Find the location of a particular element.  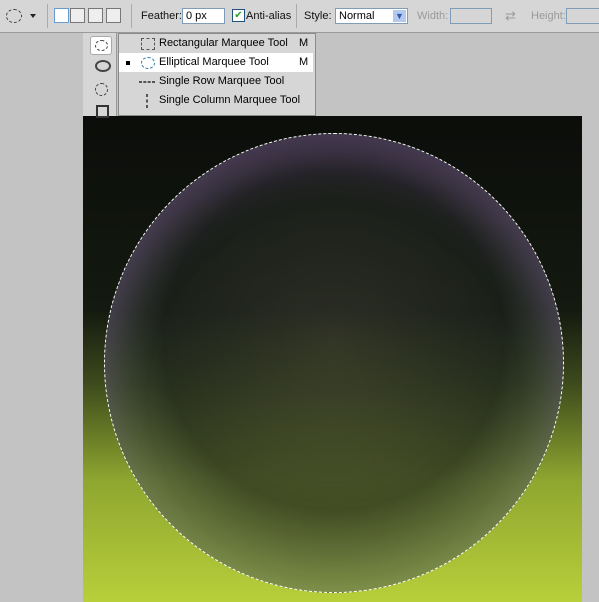

height-input is located at coordinates (582, 16).